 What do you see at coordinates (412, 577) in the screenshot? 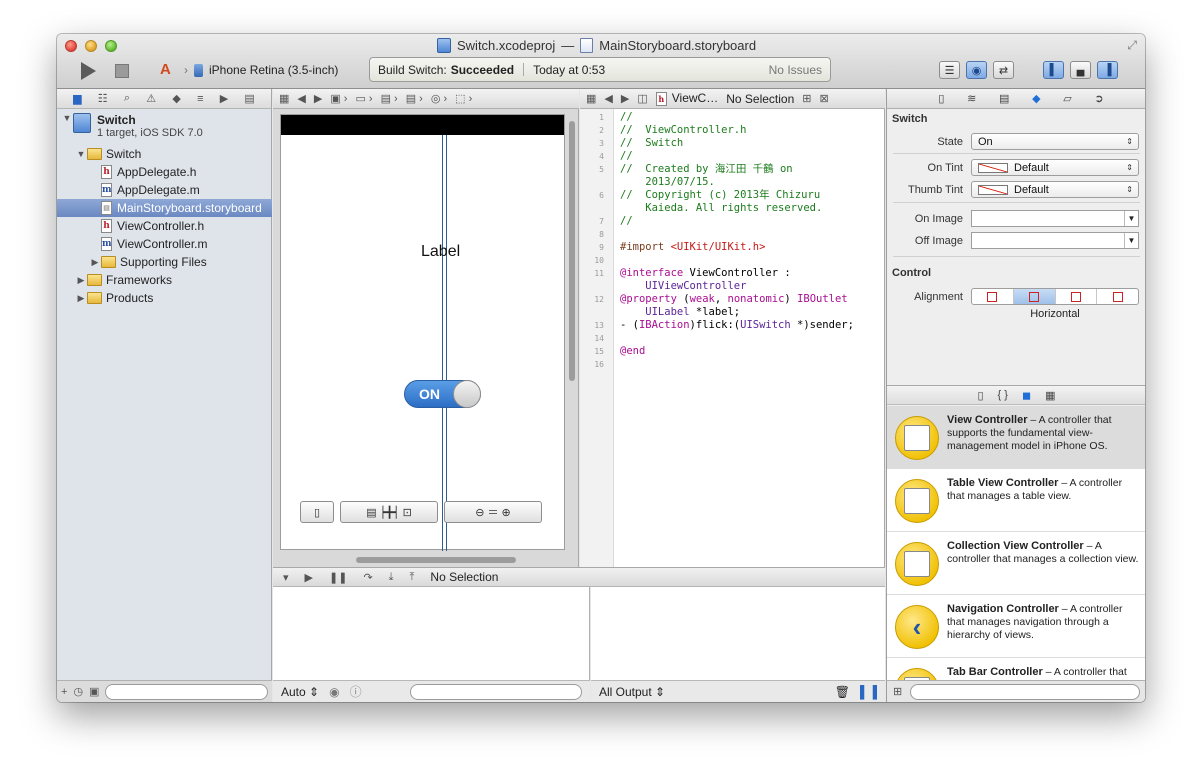
I see `step-out-icon: ⤒` at bounding box center [412, 577].